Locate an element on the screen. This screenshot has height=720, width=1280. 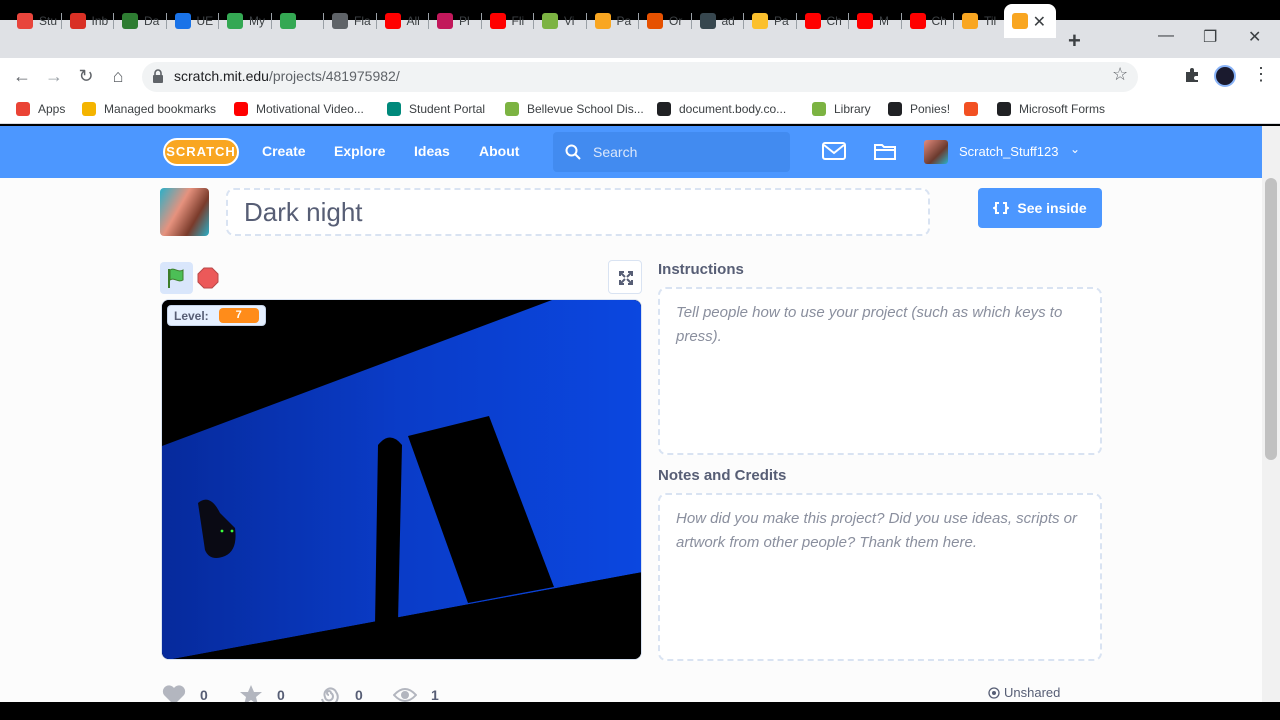
bookmark-7: Ponies! is located at coordinates (919, 109).